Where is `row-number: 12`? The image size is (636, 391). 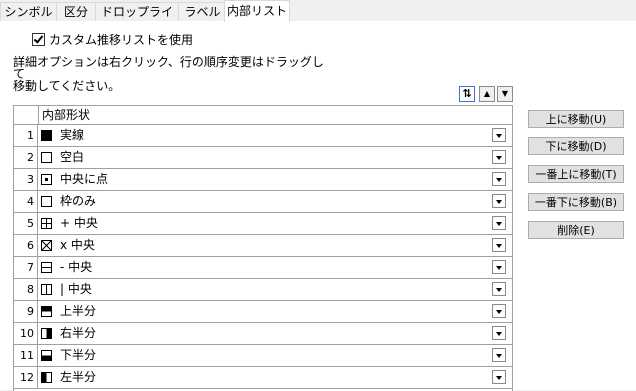 row-number: 12 is located at coordinates (26, 377).